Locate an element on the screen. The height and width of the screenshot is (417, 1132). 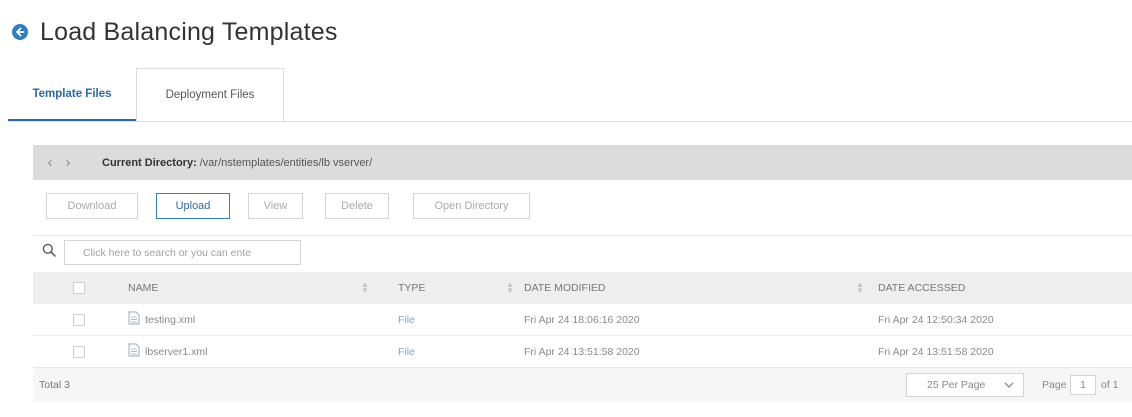
column-header-type: TYPE is located at coordinates (411, 288).